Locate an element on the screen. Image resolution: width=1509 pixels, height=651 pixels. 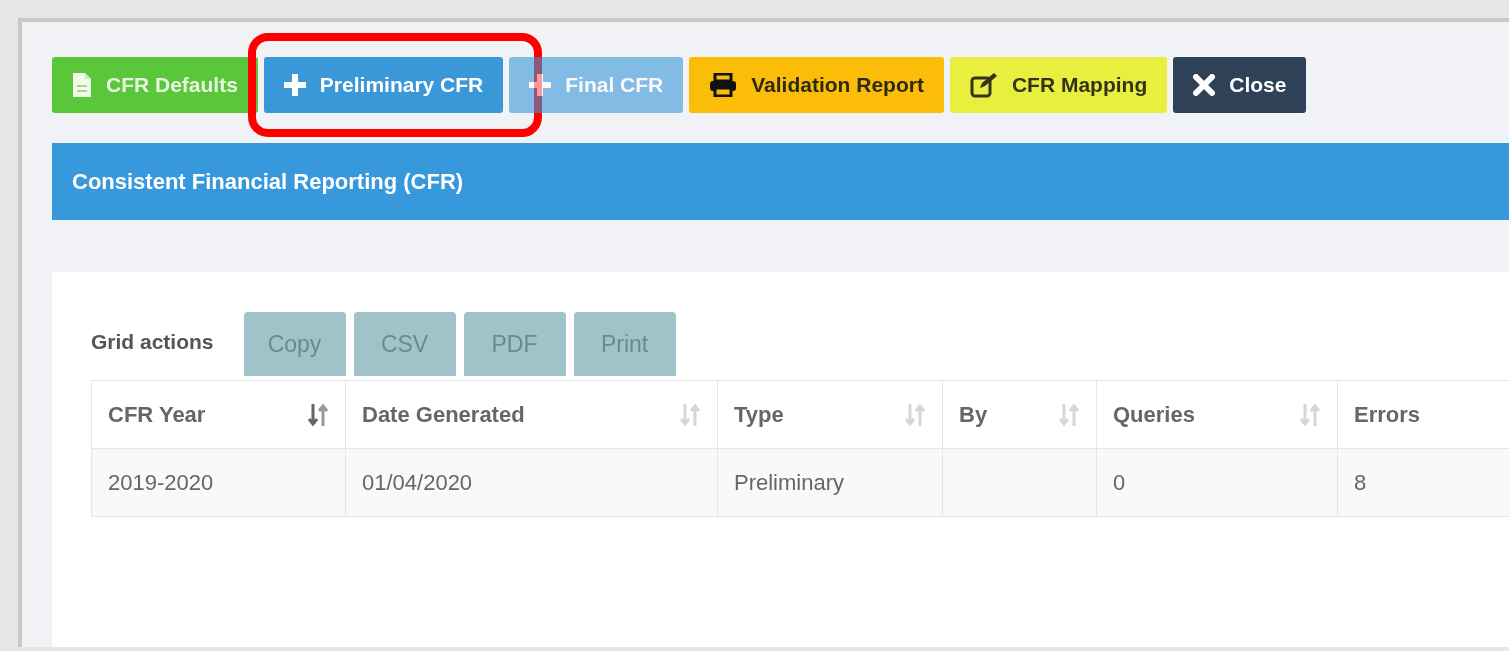
page-title: Consistent Financial Reporting (CFR) is located at coordinates (268, 182).